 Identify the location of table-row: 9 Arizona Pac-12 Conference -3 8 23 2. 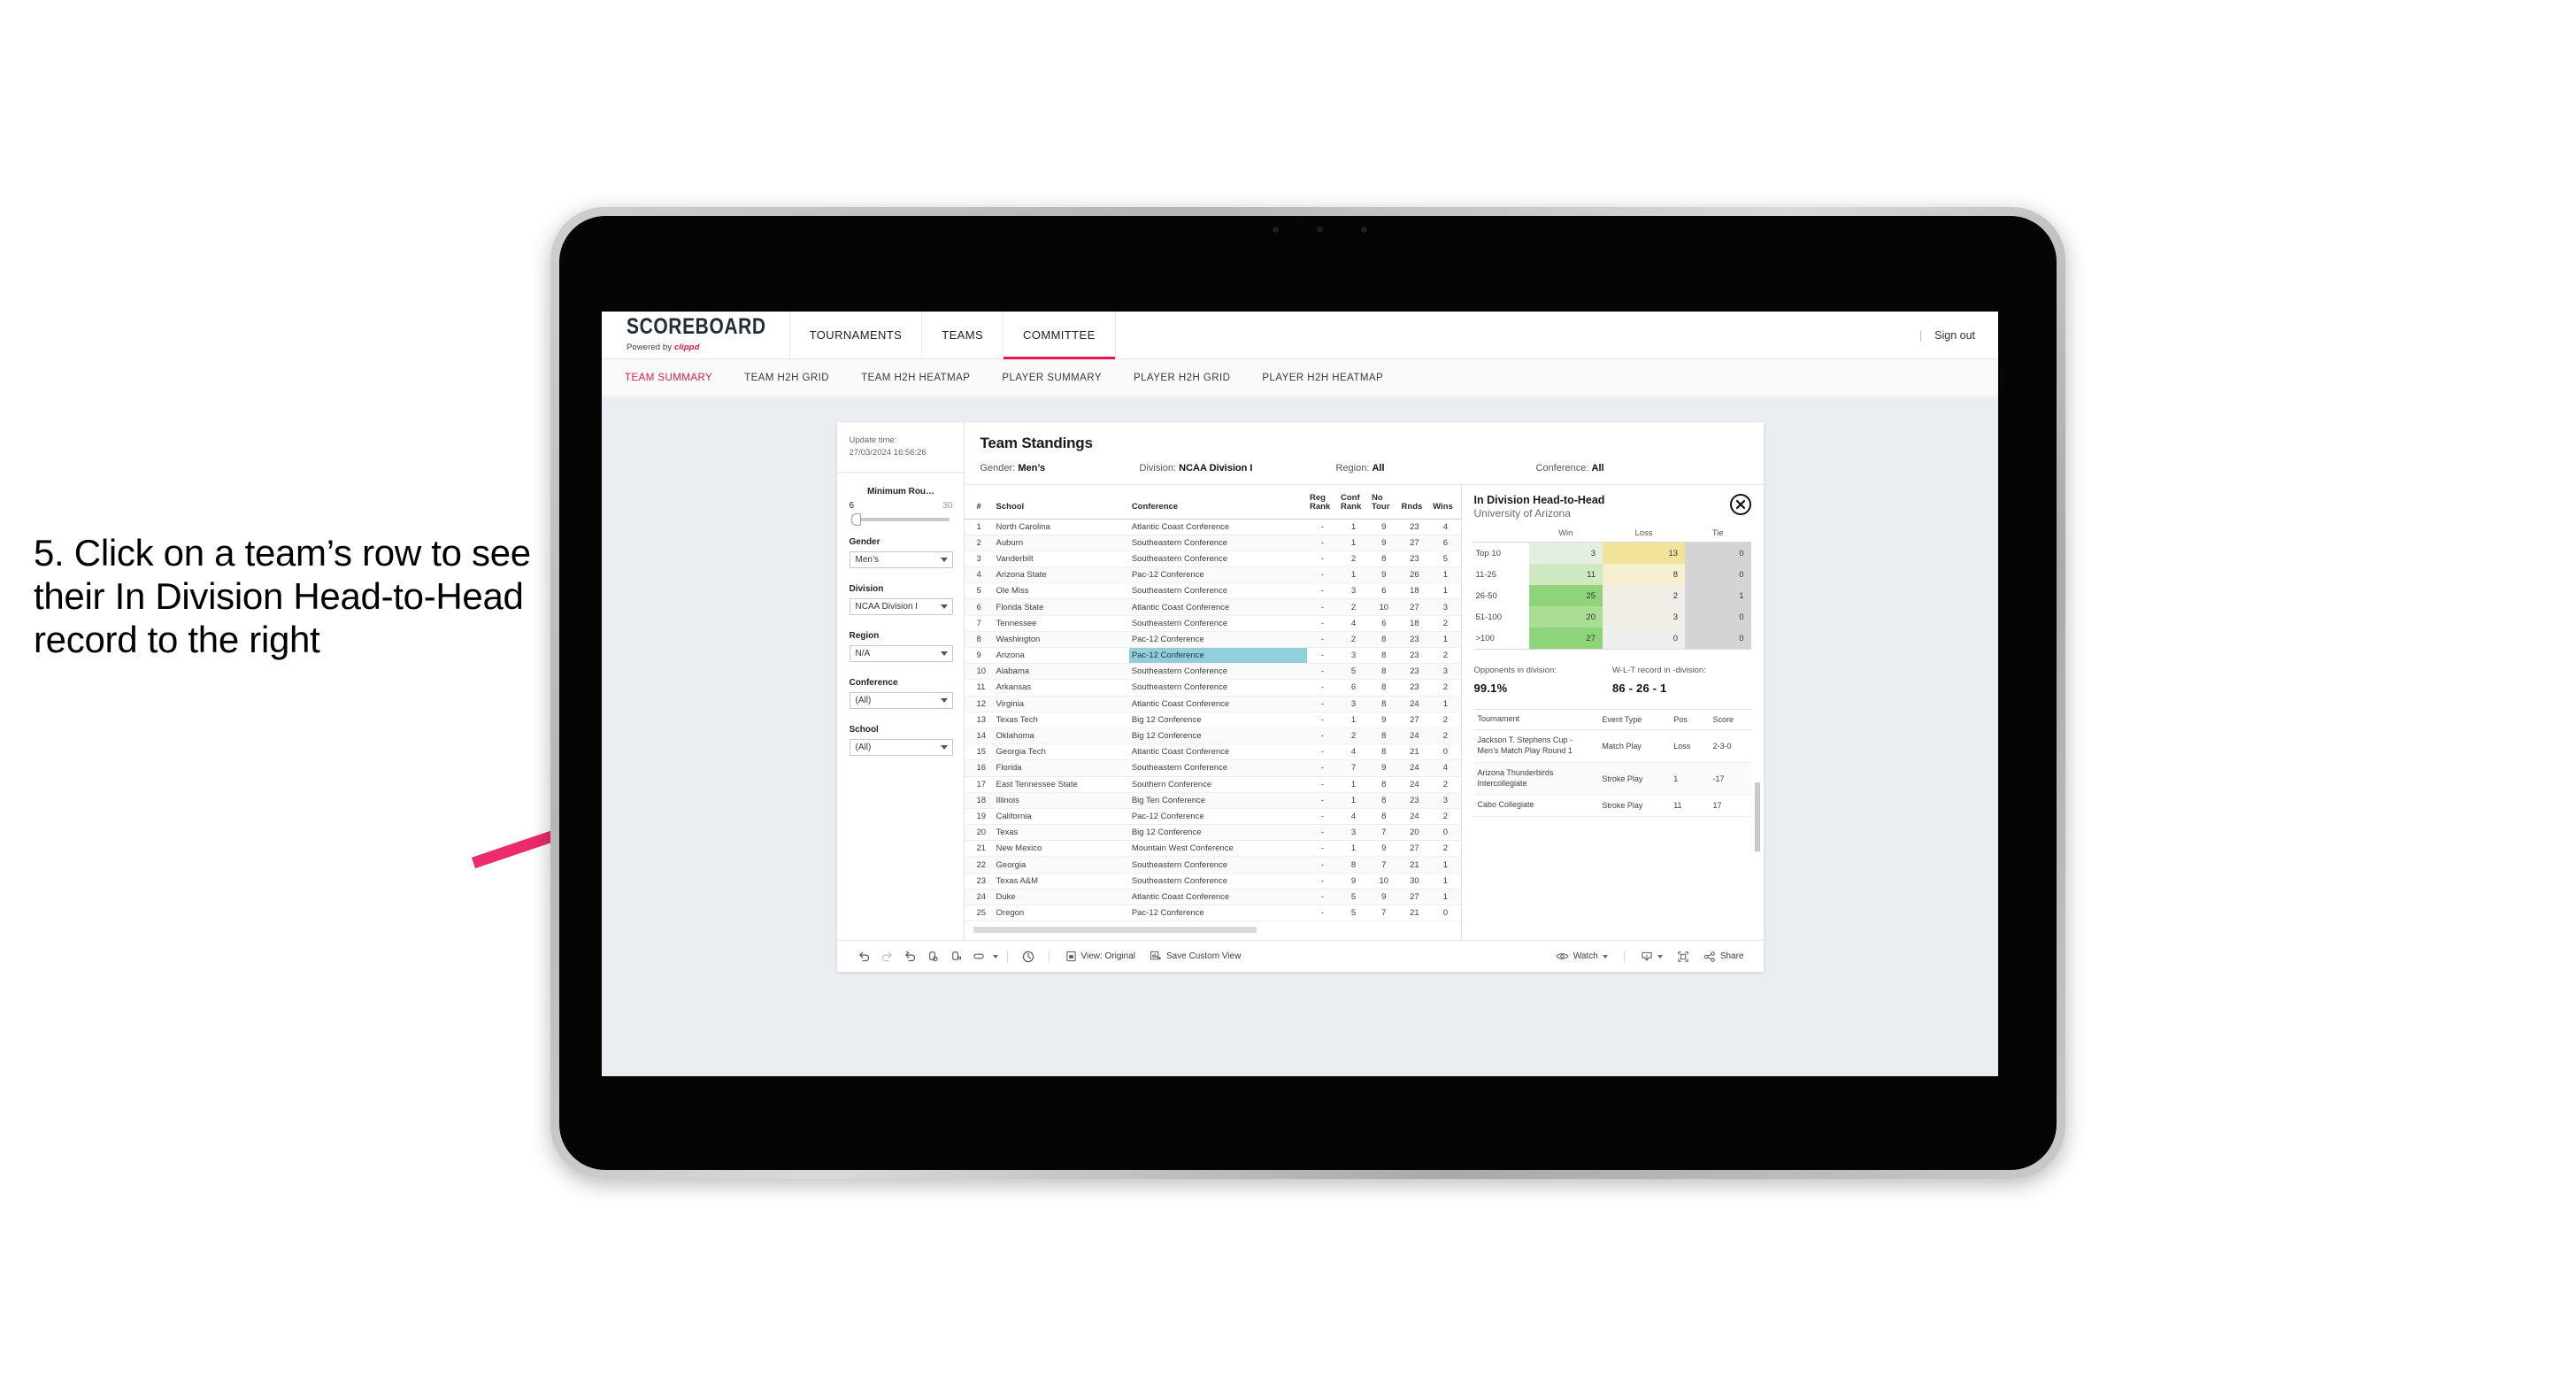
(1212, 656).